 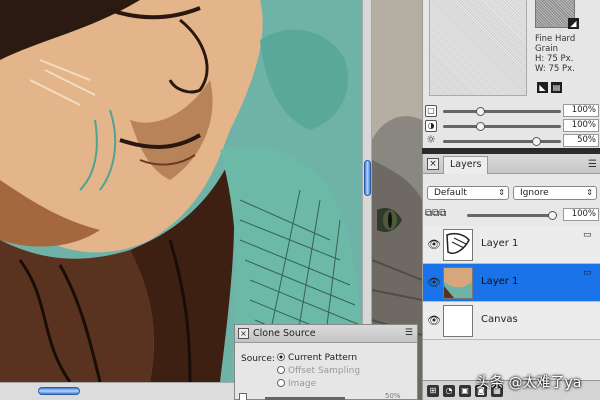 I want to click on layer-adjust-icon: ◔, so click(x=449, y=391).